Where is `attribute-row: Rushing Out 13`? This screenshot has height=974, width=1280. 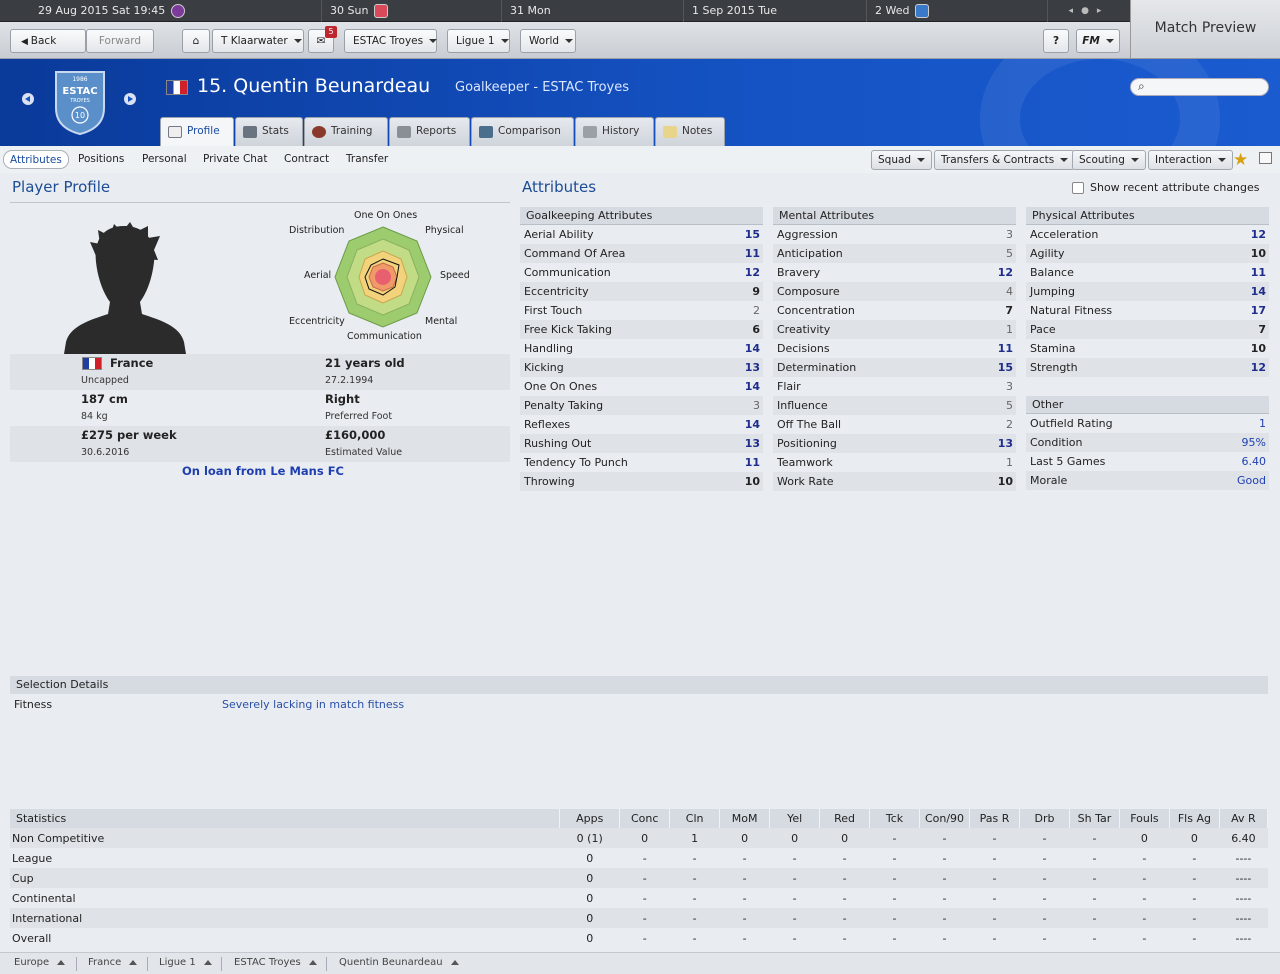
attribute-row: Rushing Out 13 is located at coordinates (641, 443).